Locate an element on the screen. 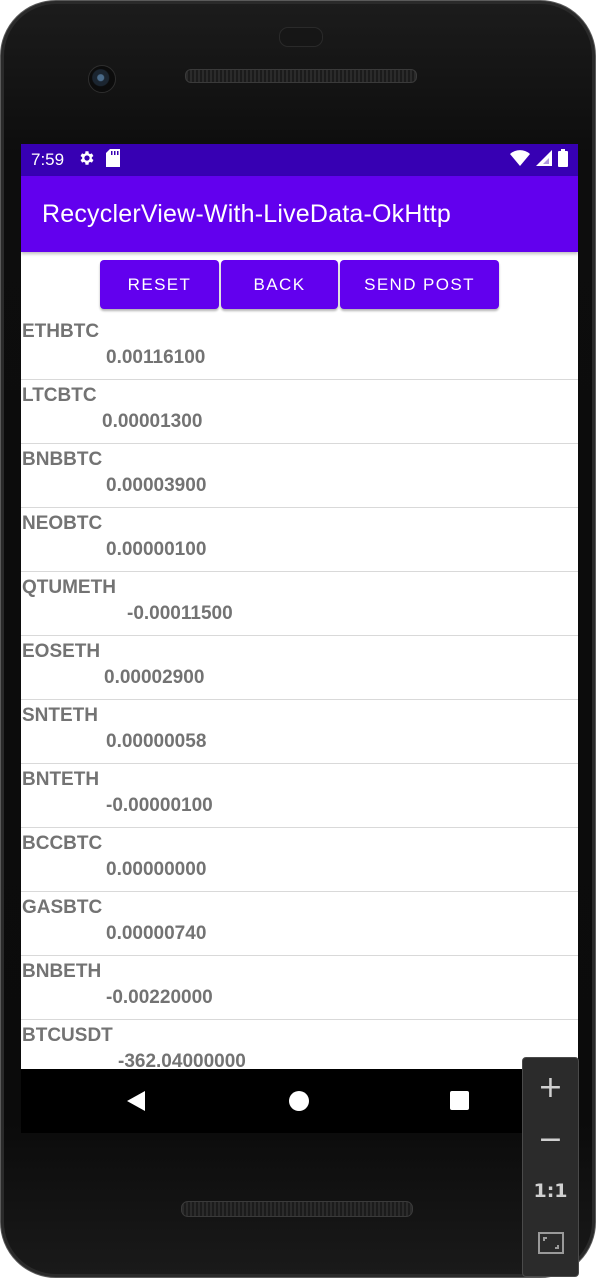  symbol-label: BNBBTC is located at coordinates (62, 459).